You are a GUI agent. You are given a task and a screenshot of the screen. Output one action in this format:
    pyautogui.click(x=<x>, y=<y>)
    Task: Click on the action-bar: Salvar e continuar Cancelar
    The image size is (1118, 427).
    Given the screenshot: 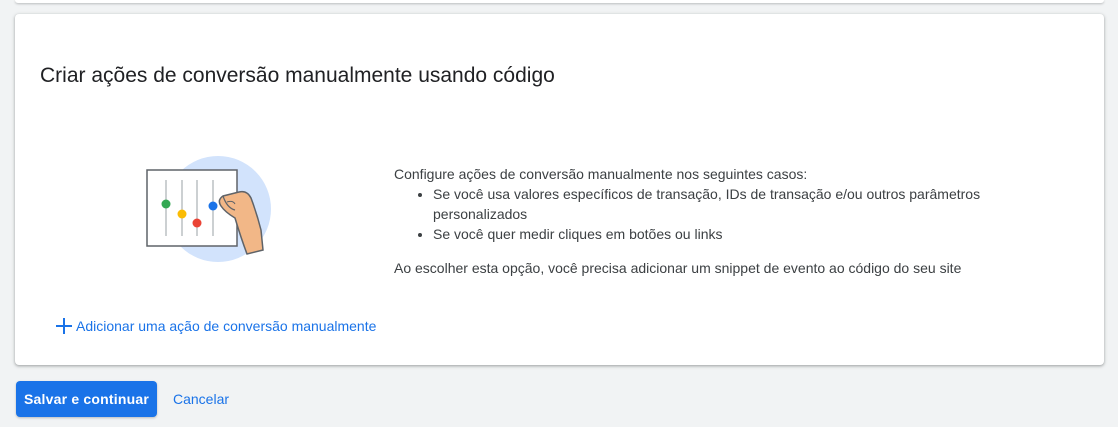 What is the action you would take?
    pyautogui.click(x=126, y=399)
    